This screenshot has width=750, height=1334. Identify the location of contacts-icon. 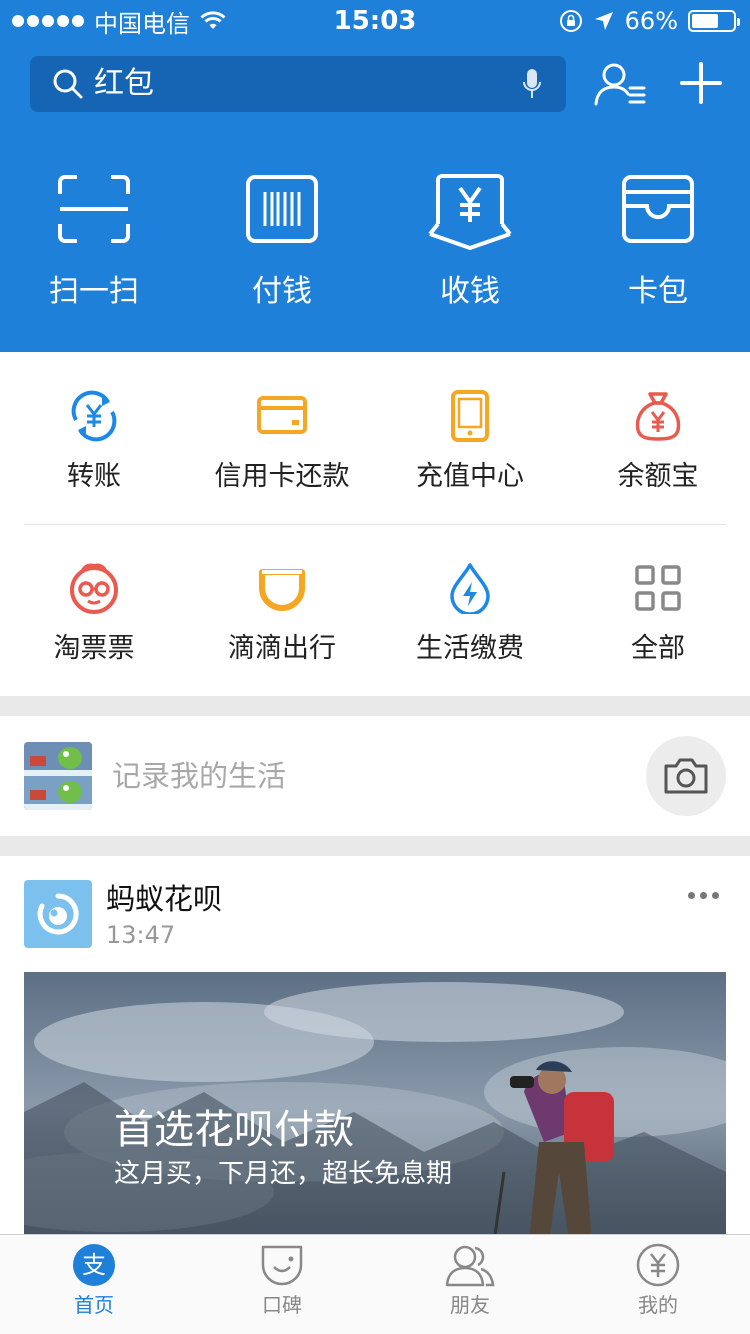
(620, 85).